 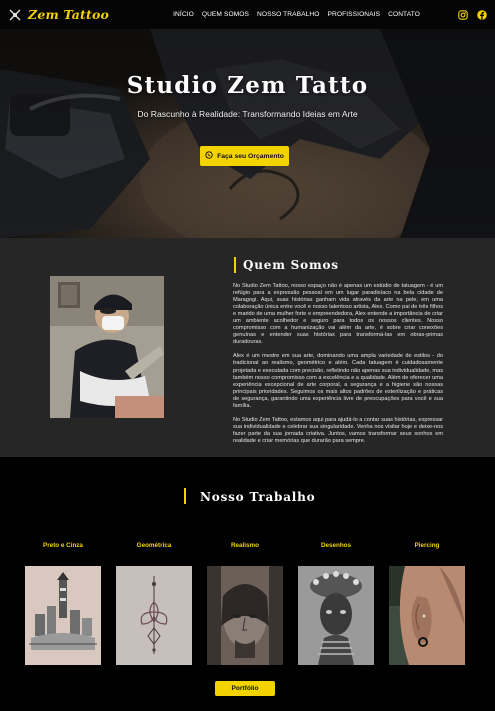 I want to click on quote-button: Faça seu Orçamento, so click(x=244, y=156).